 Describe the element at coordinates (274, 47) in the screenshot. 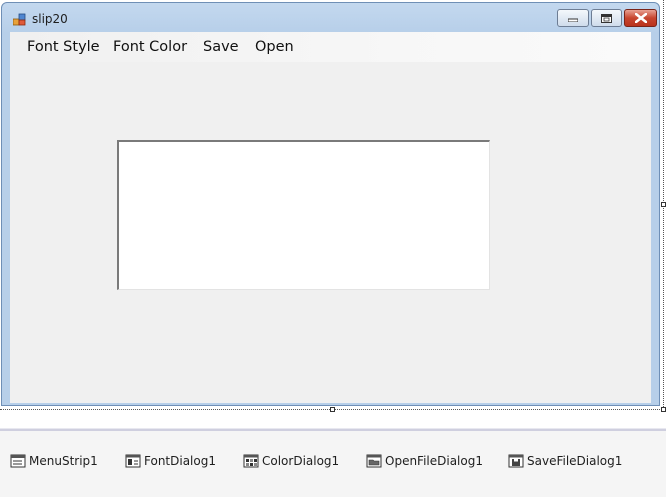

I see `menu-item-open: Open` at that location.